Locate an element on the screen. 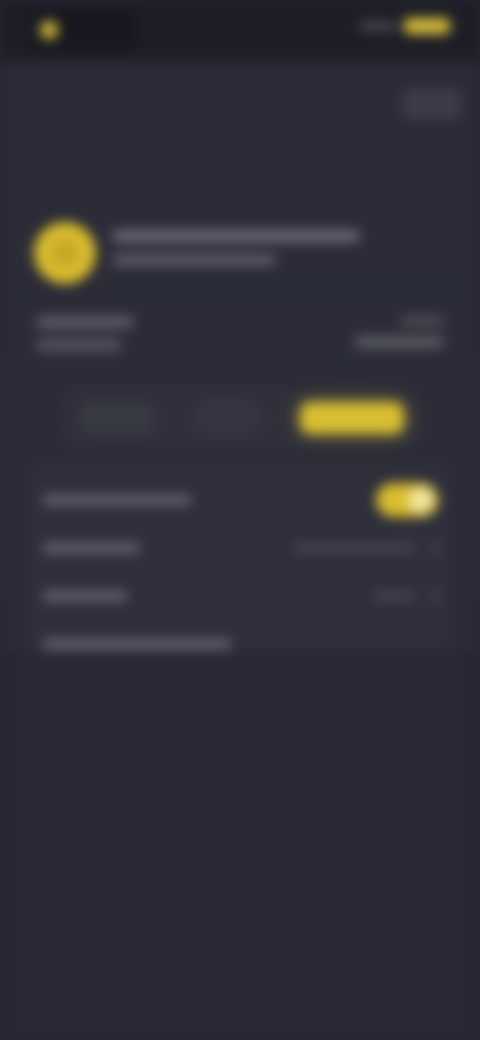  settings-row-short-value is located at coordinates (240, 596).